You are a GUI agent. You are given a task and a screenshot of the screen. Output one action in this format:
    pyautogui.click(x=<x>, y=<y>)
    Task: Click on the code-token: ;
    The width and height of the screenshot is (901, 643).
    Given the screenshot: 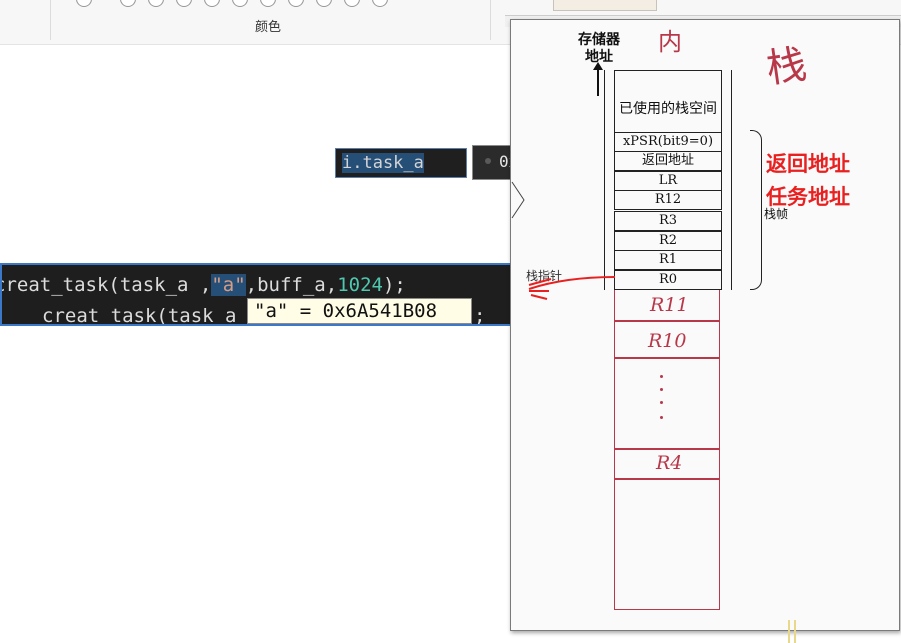 What is the action you would take?
    pyautogui.click(x=480, y=315)
    